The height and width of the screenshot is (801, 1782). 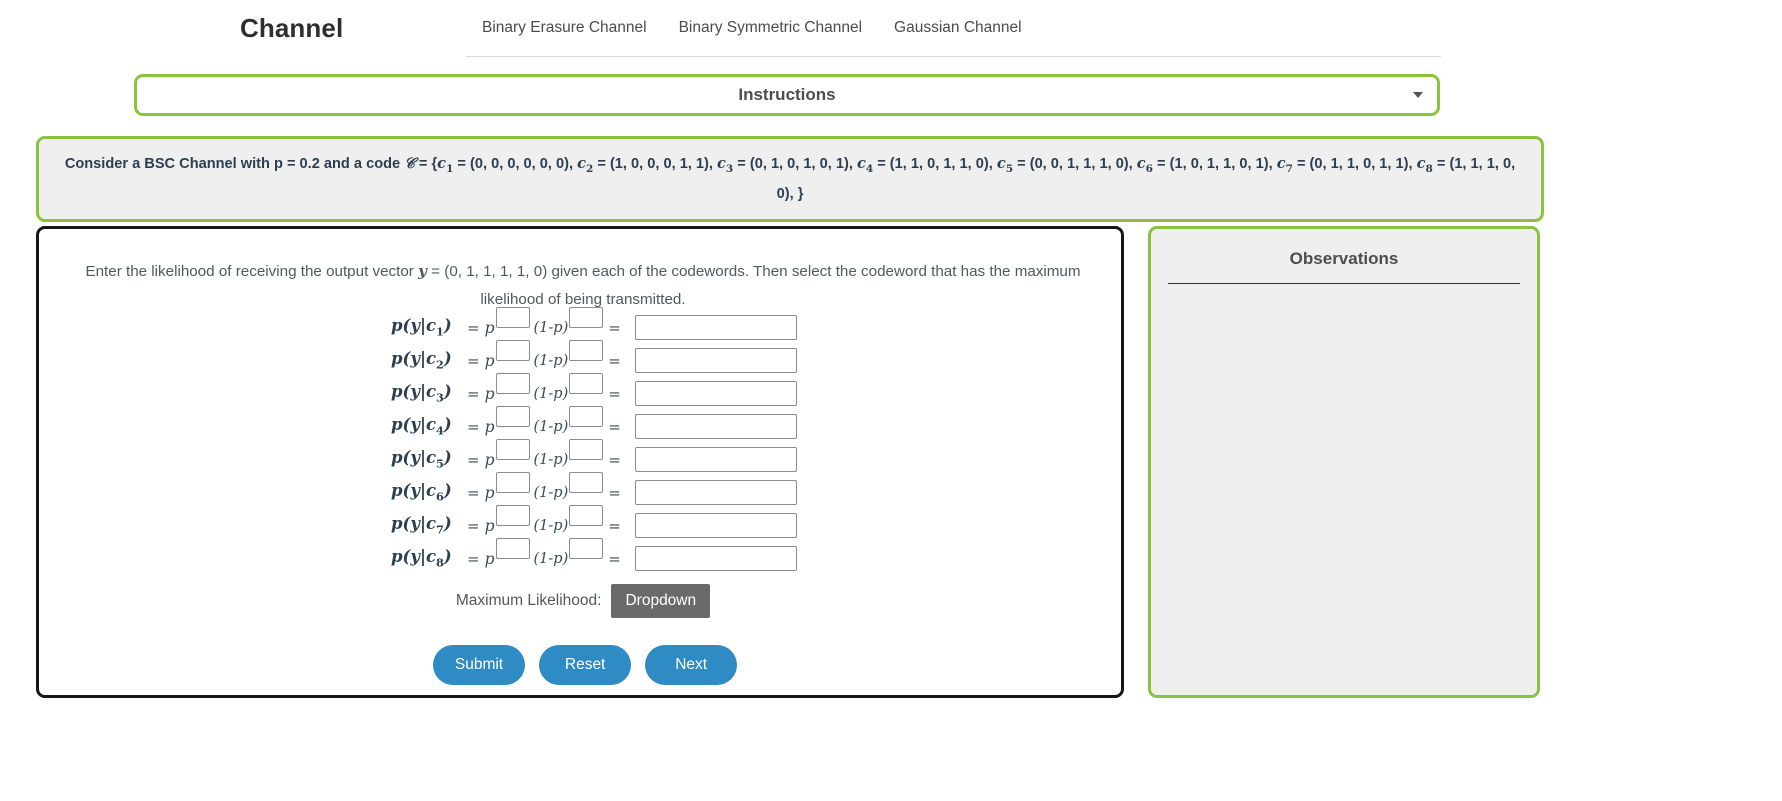 I want to click on codeword-value-1: (0, 0, 0, 0, 0, 0), so click(x=519, y=164).